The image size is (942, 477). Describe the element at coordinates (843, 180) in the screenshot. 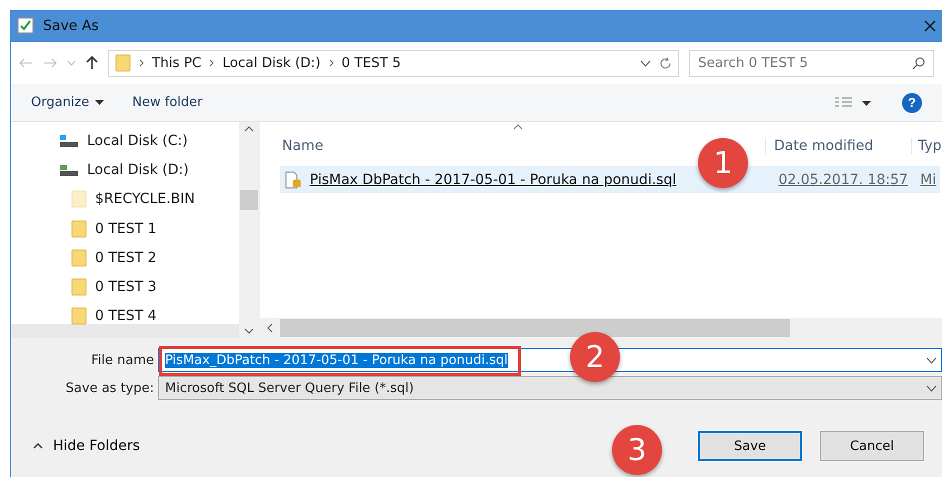

I see `date-cell-text: 02.05.2017. 18:57` at that location.